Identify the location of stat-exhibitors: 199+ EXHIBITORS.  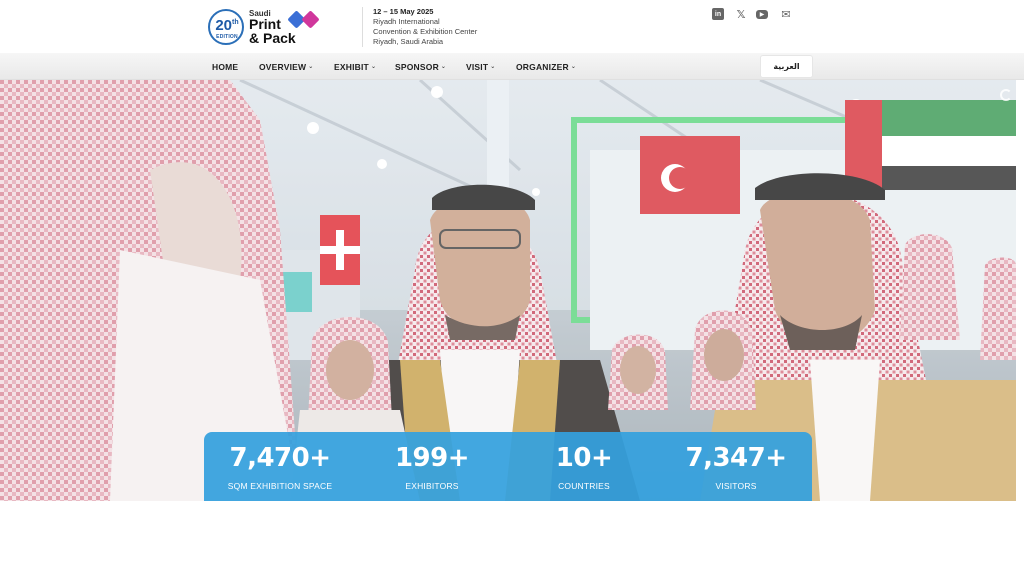
(432, 466).